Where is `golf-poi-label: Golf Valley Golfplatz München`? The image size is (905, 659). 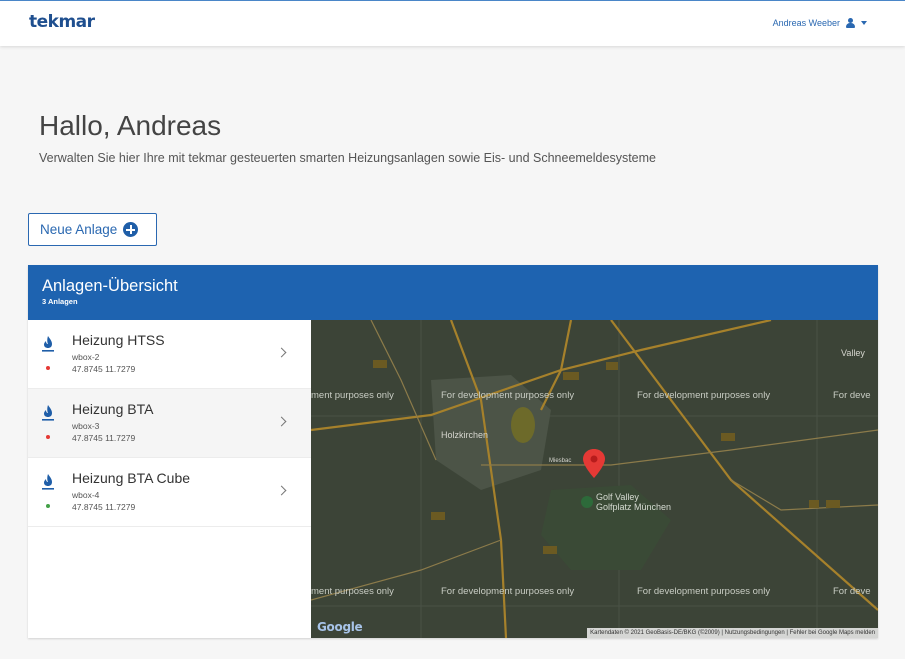 golf-poi-label: Golf Valley Golfplatz München is located at coordinates (633, 502).